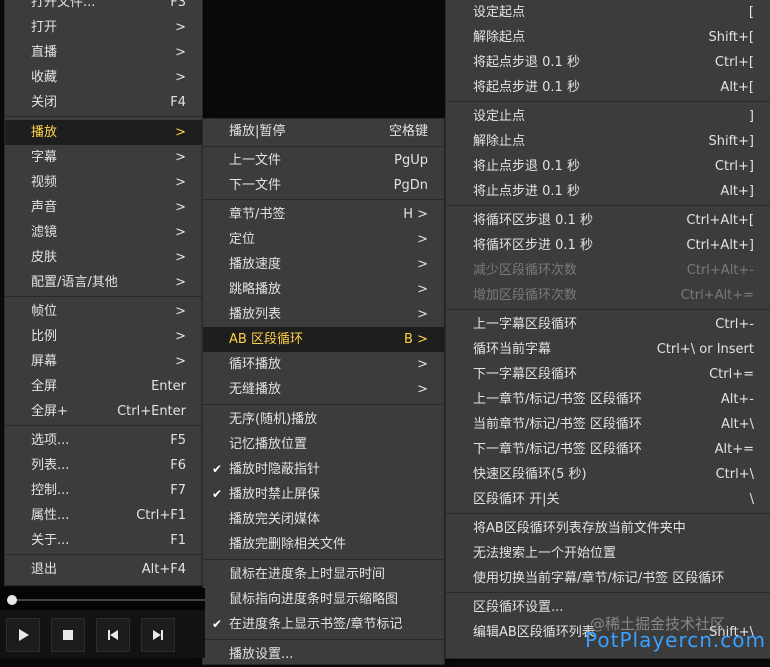  Describe the element at coordinates (323, 519) in the screenshot. I see `menu-item-close-after-play: 播放完关闭媒体` at that location.